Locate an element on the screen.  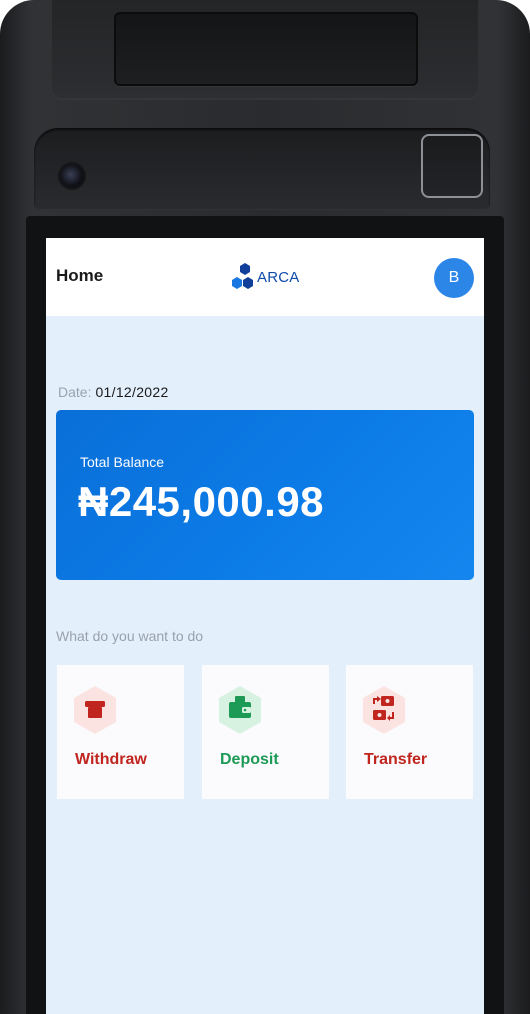
avatar: B is located at coordinates (454, 278).